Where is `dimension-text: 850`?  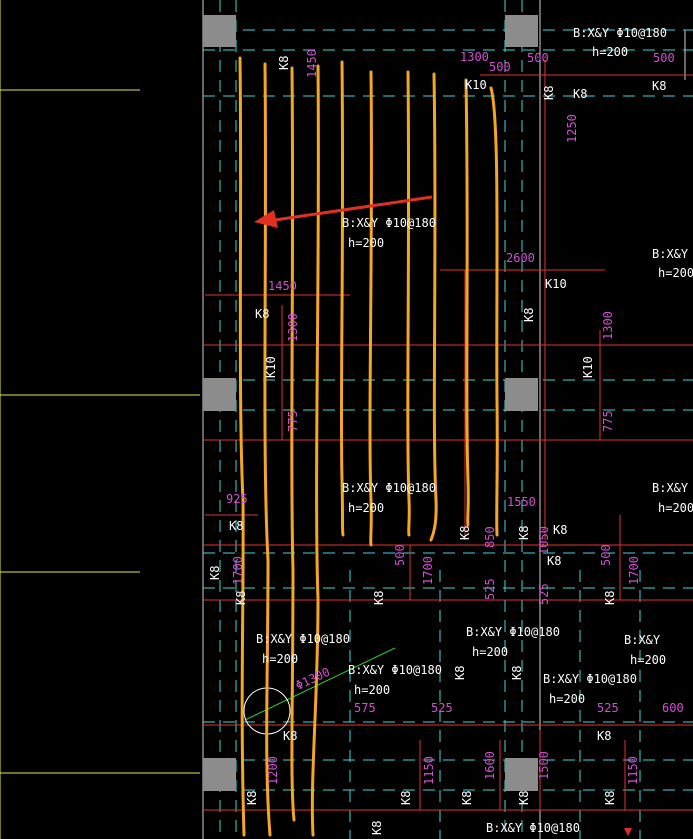
dimension-text: 850 is located at coordinates (490, 537).